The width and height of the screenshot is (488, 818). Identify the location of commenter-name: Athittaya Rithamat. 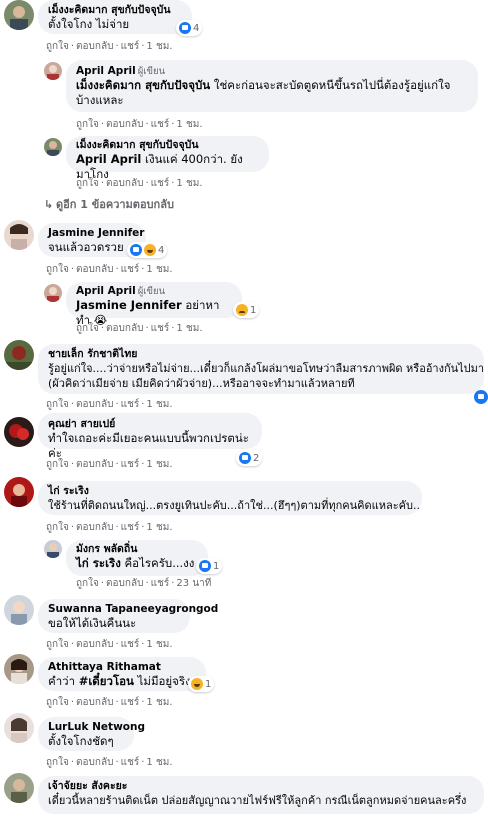
(122, 667).